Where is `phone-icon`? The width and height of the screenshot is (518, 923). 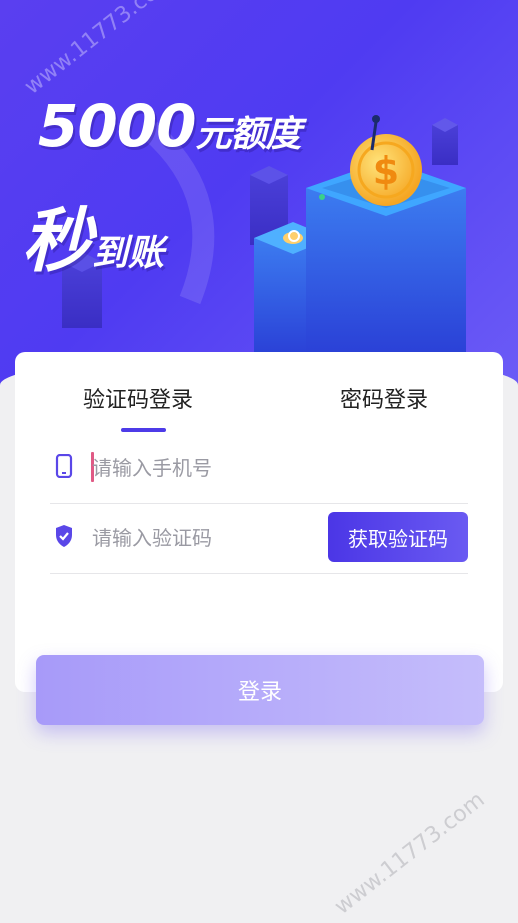 phone-icon is located at coordinates (64, 466).